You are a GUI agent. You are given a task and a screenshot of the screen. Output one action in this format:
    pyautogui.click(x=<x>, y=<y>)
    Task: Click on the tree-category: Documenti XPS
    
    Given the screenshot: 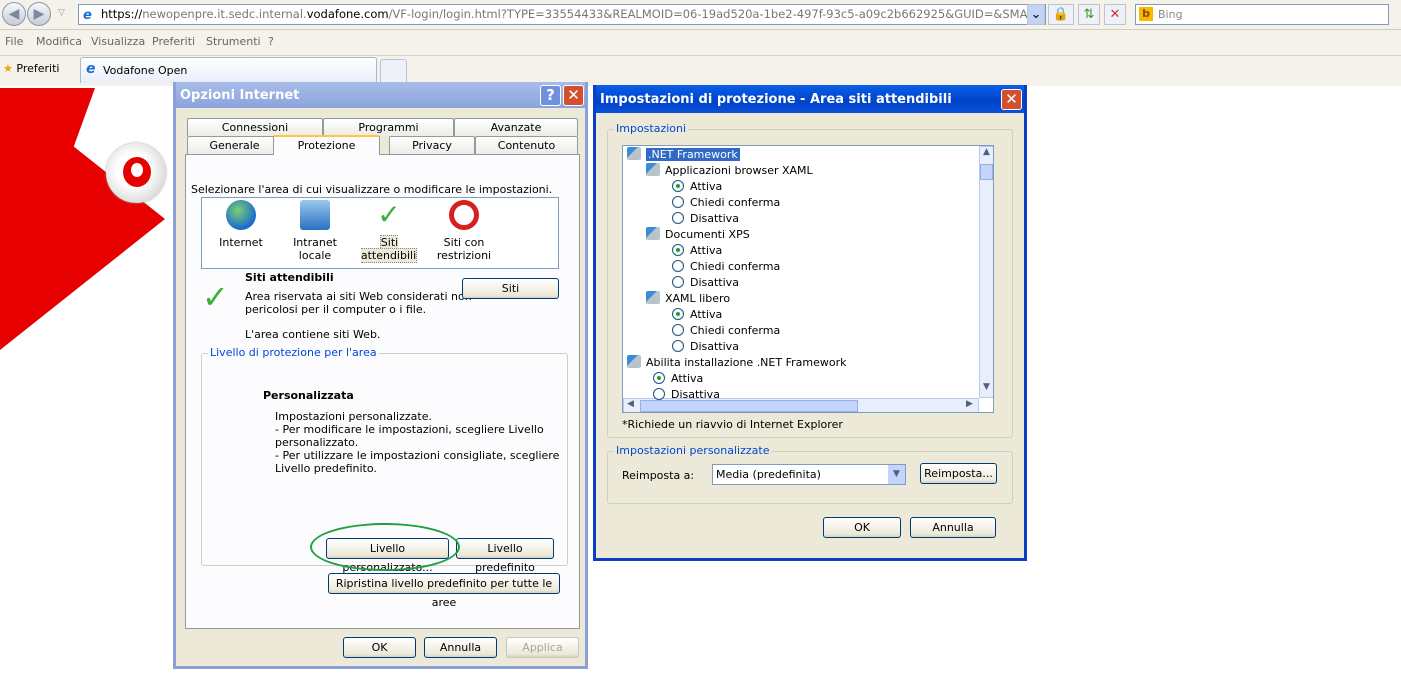 What is the action you would take?
    pyautogui.click(x=698, y=235)
    